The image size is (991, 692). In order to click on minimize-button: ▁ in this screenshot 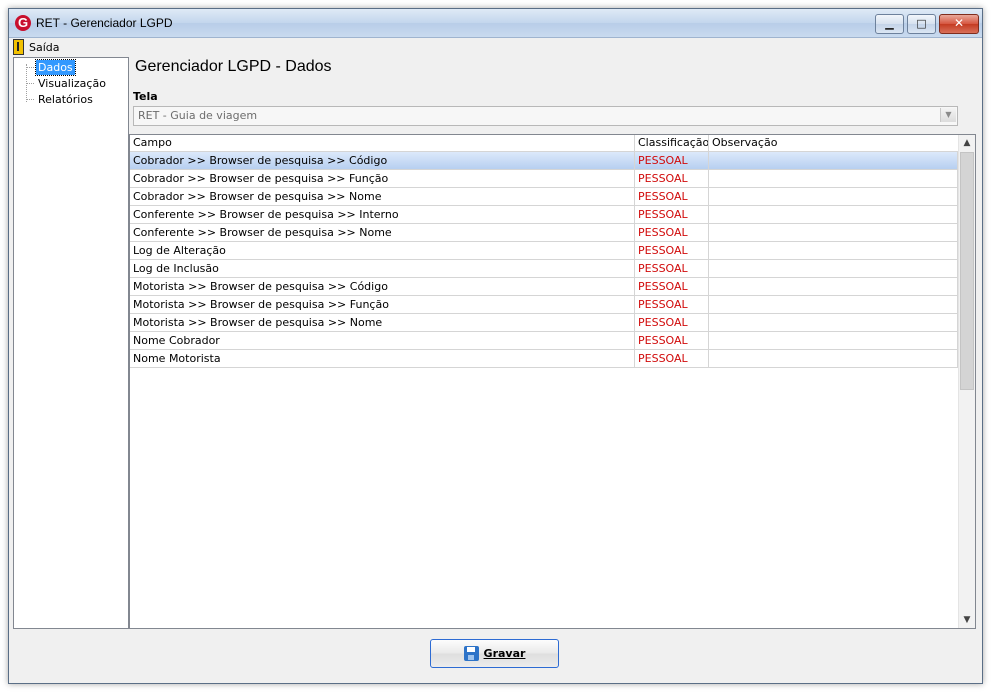, I will do `click(889, 24)`.